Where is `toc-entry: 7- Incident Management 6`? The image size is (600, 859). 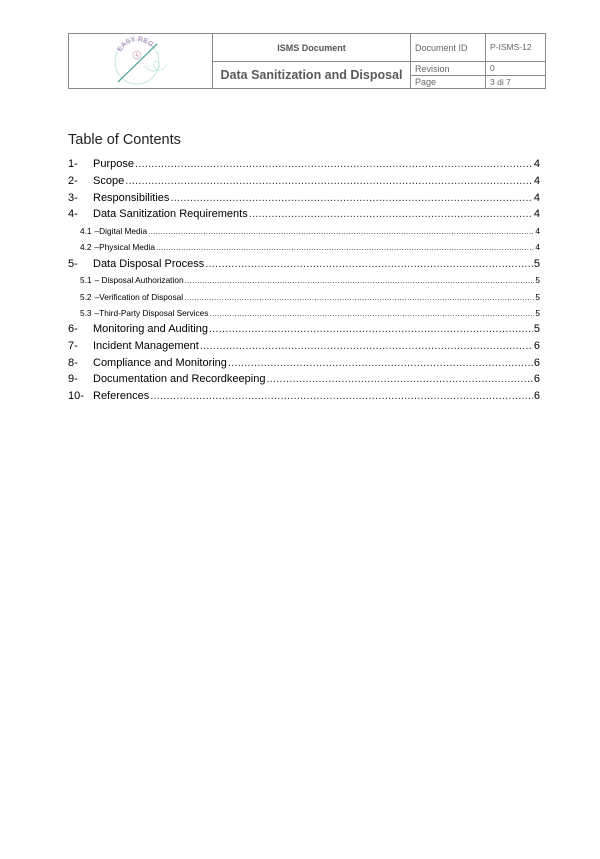
toc-entry: 7- Incident Management 6 is located at coordinates (304, 346).